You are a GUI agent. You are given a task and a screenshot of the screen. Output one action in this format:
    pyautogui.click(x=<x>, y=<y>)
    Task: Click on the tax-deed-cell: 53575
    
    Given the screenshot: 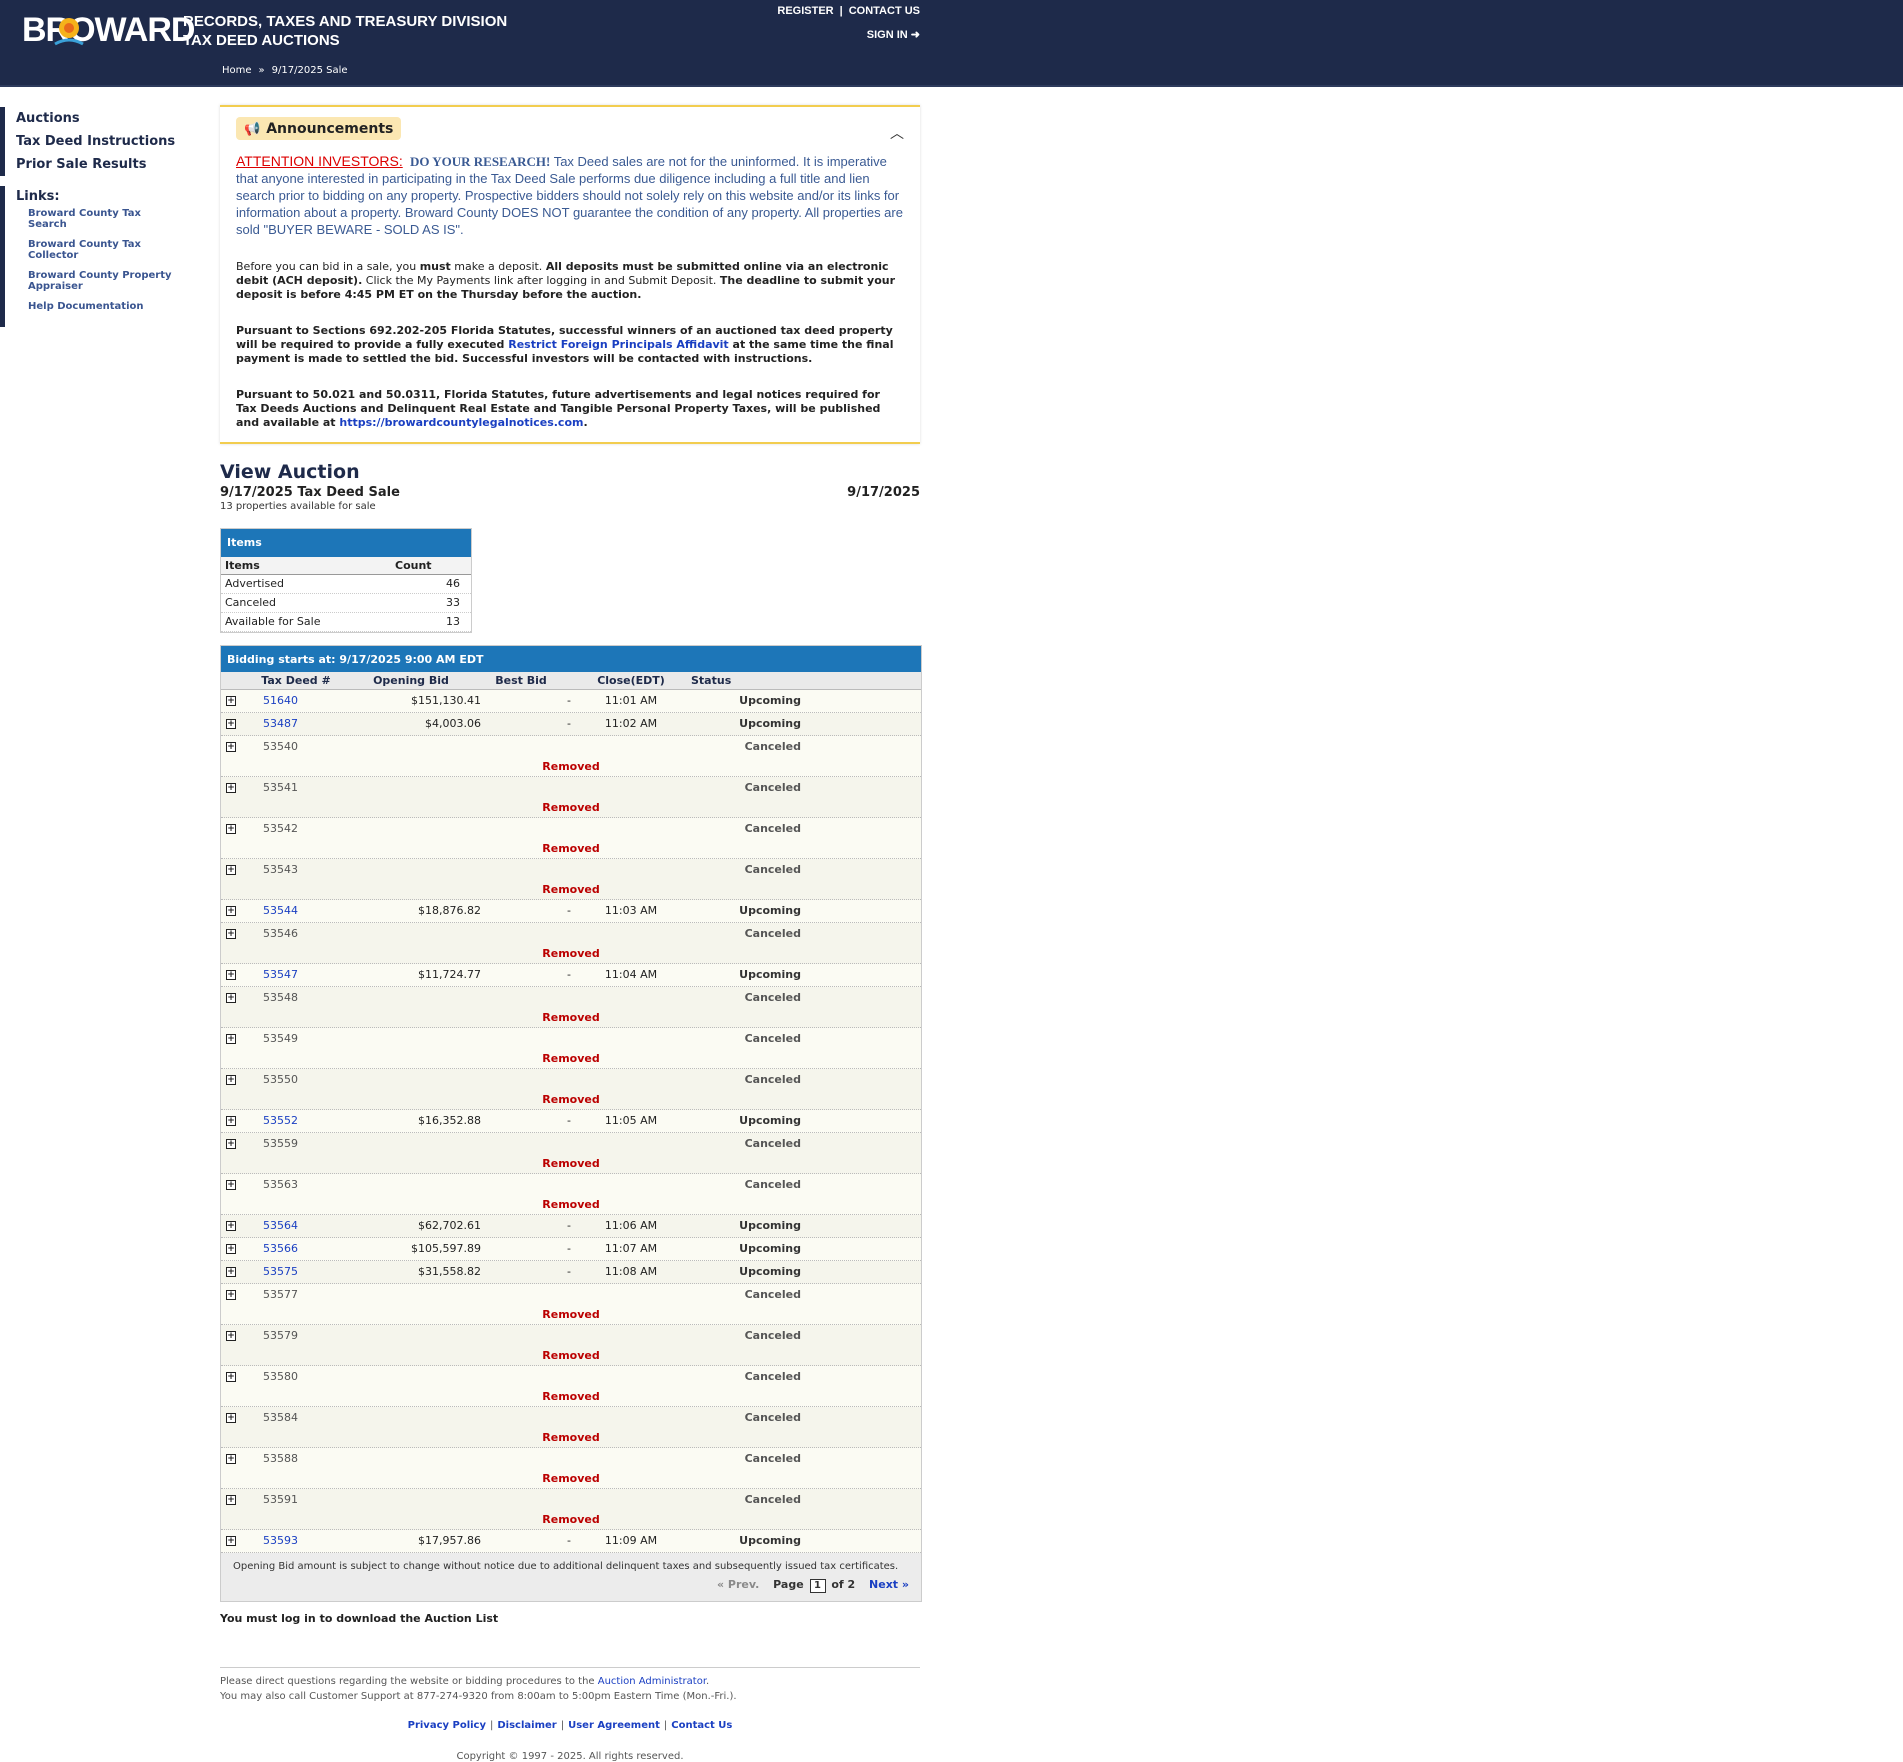 What is the action you would take?
    pyautogui.click(x=296, y=1272)
    